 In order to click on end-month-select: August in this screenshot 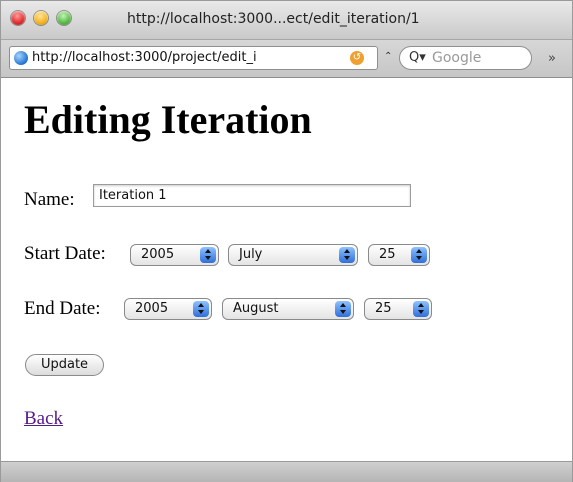, I will do `click(288, 309)`.